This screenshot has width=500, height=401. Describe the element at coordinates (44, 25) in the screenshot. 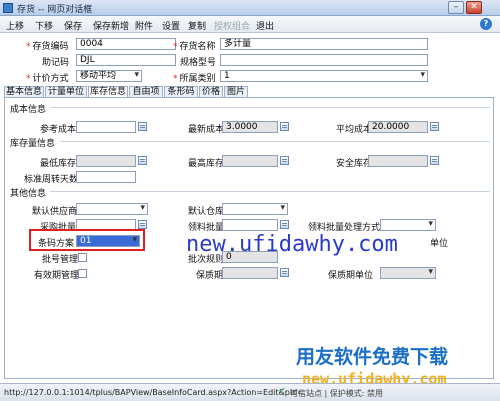

I see `move-down-button: 下移` at that location.